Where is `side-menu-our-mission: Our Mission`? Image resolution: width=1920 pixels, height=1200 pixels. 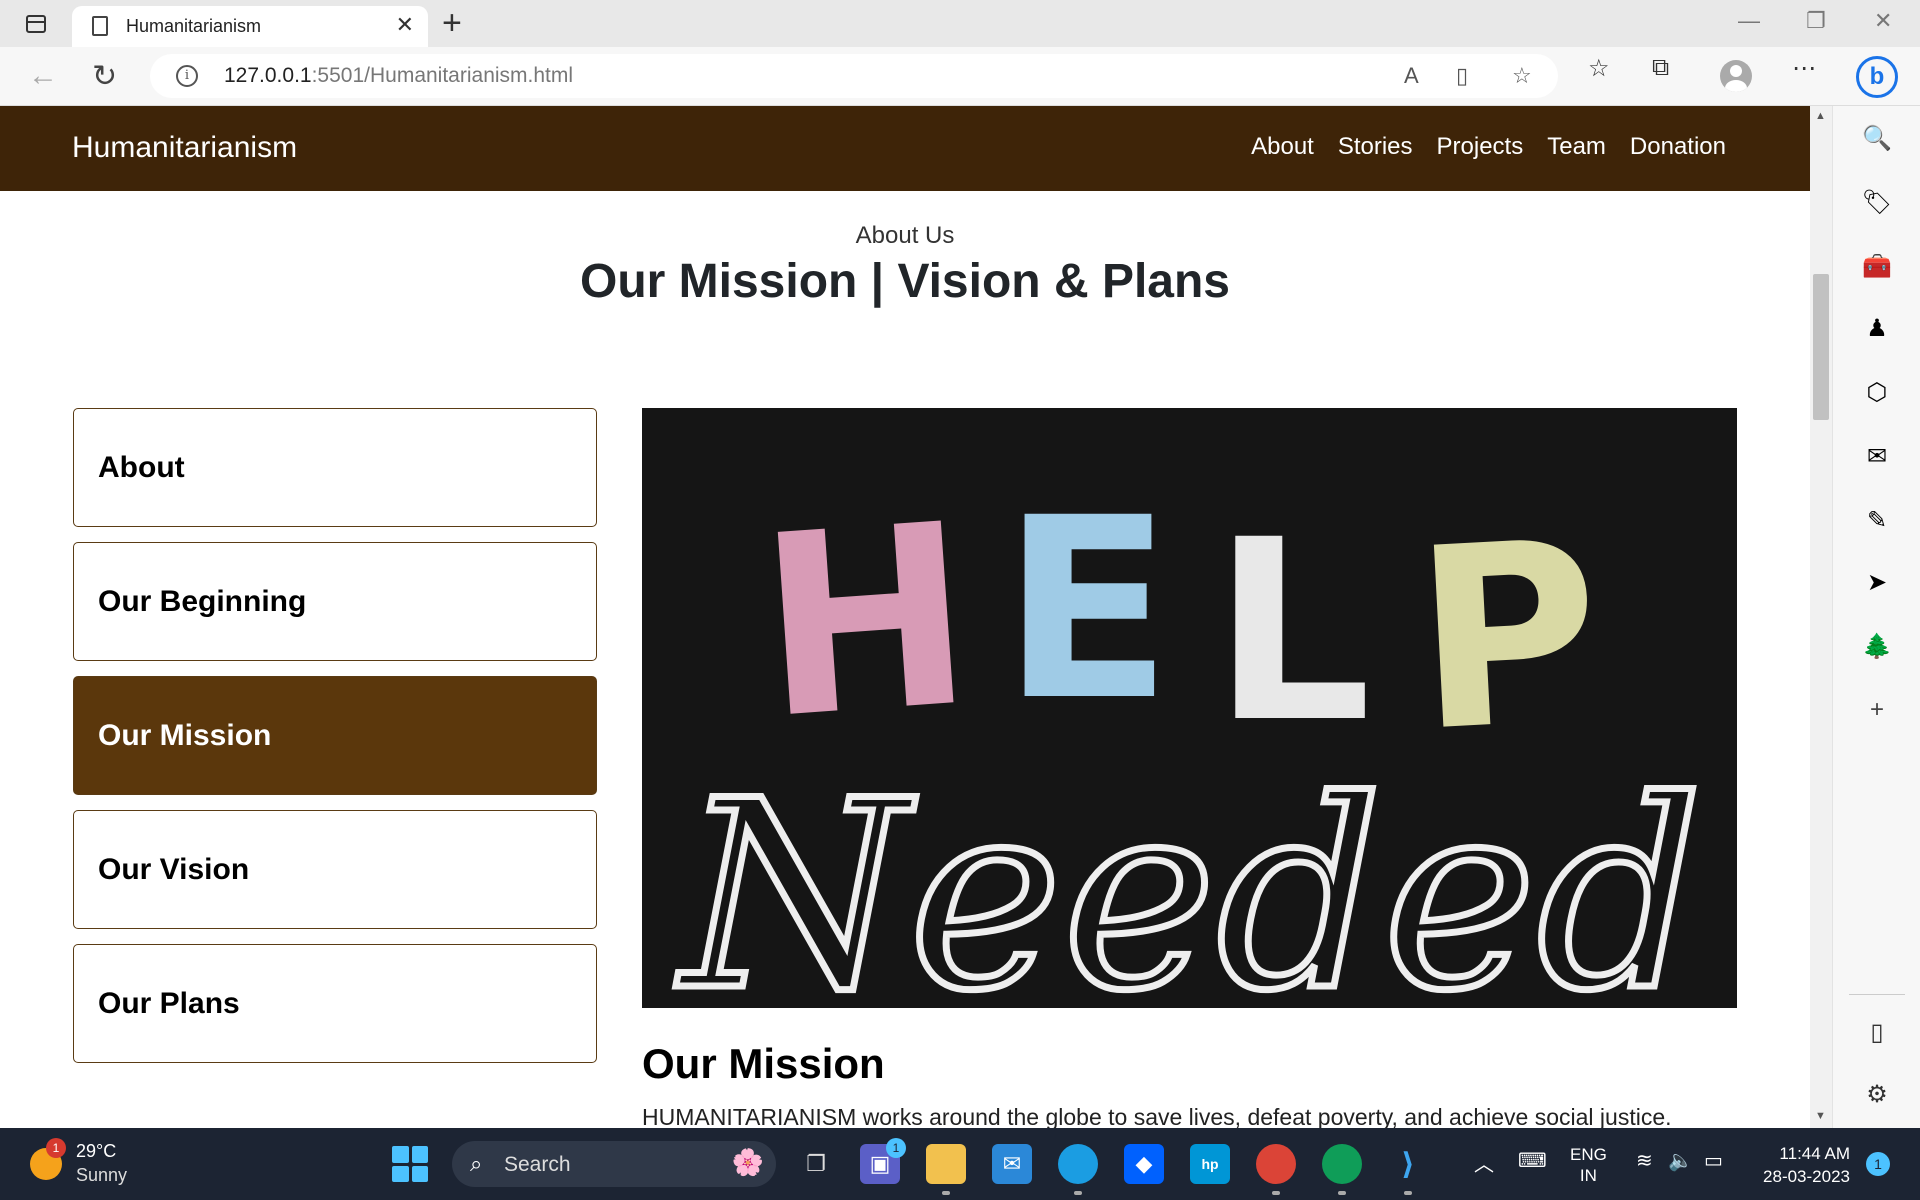 side-menu-our-mission: Our Mission is located at coordinates (335, 735).